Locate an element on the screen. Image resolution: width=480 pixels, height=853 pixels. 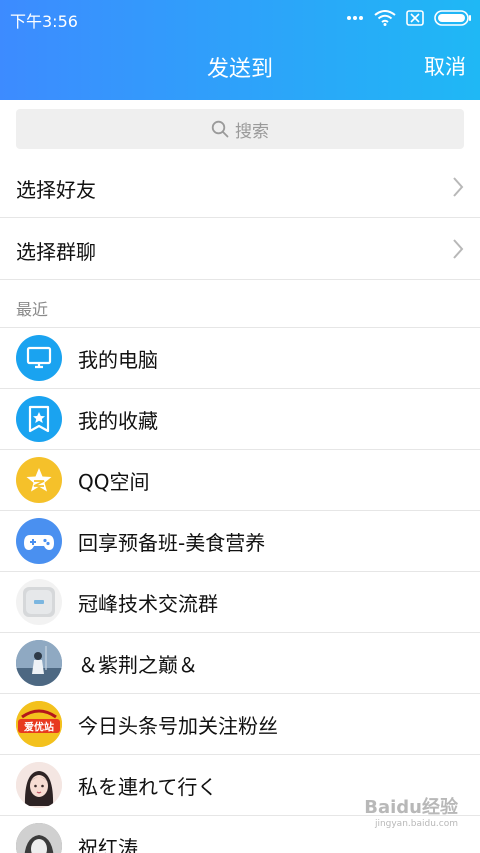
search-input: 搜索 is located at coordinates (240, 129).